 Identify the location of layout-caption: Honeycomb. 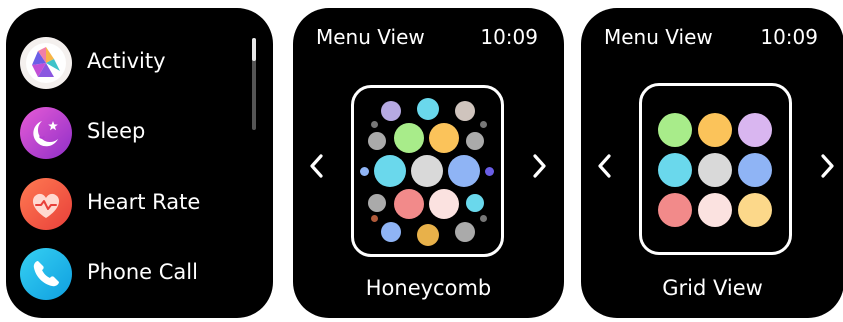
(428, 288).